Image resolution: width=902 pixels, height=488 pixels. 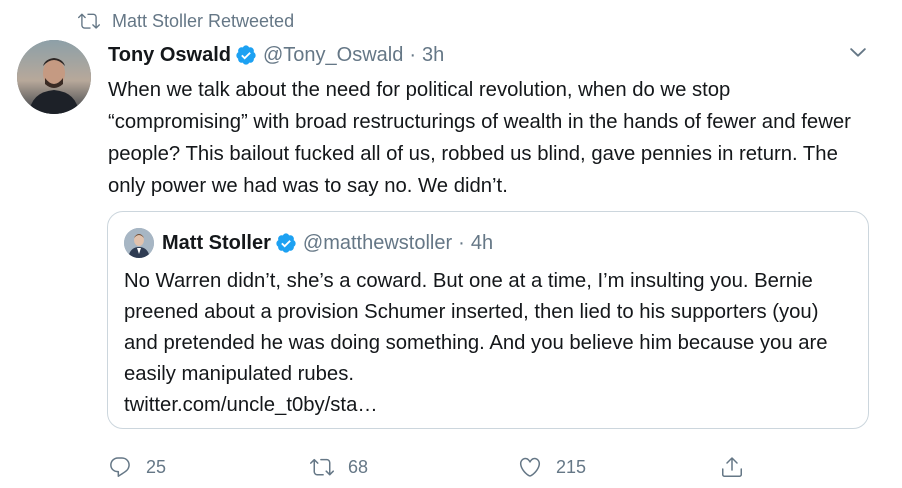 I want to click on reply-button: 25, so click(x=137, y=467).